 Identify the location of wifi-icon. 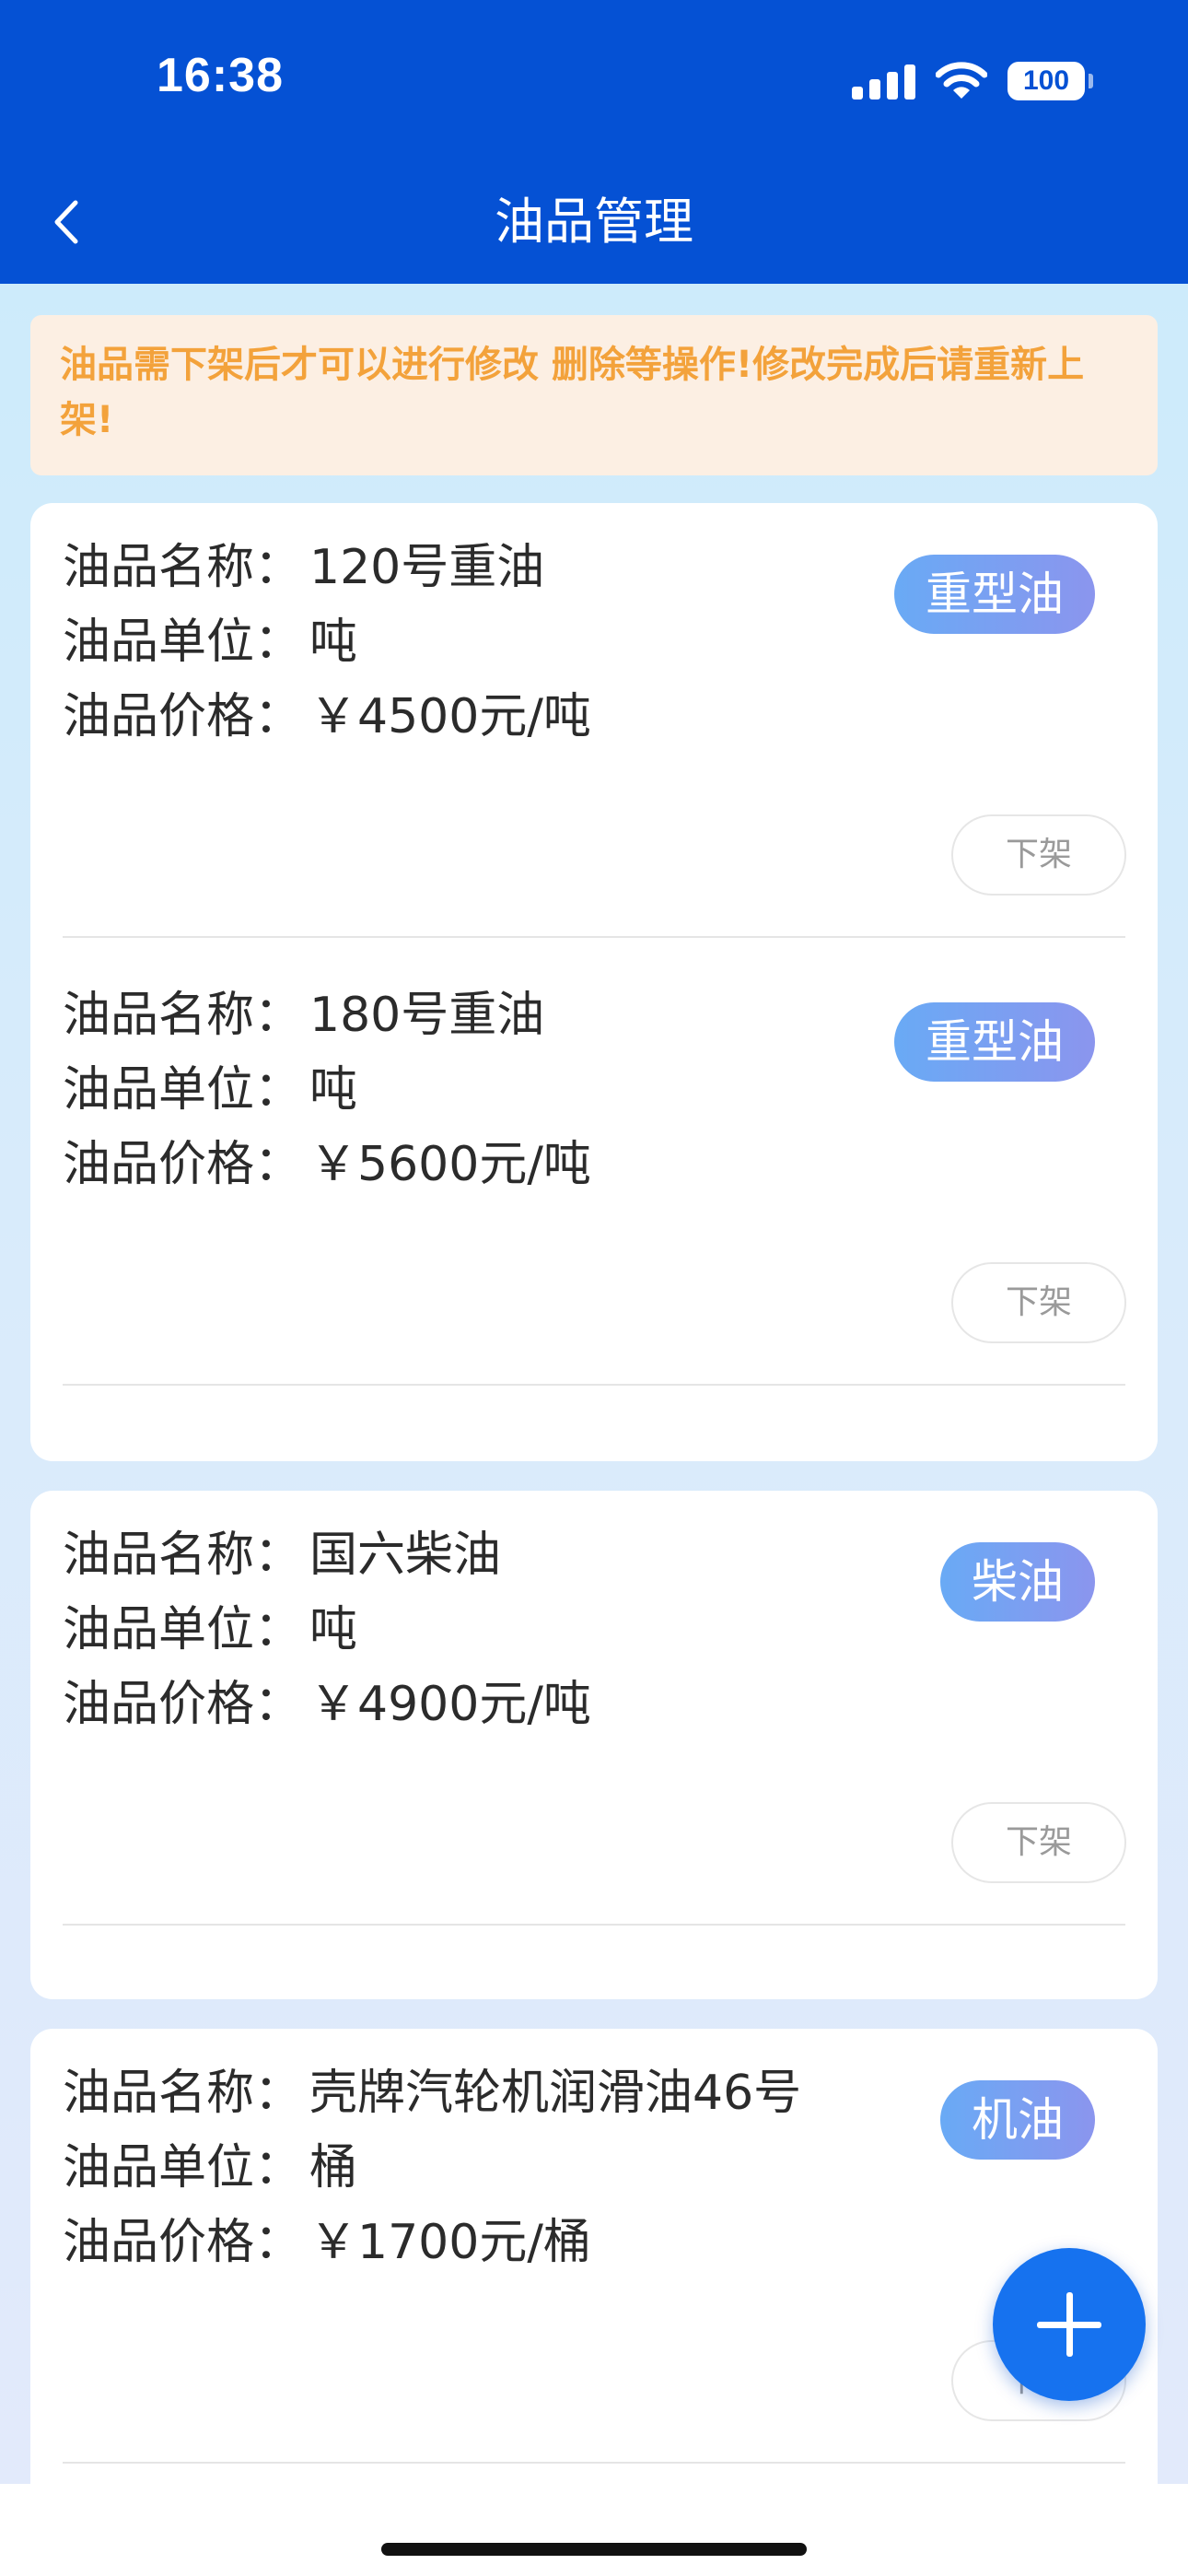
(961, 80).